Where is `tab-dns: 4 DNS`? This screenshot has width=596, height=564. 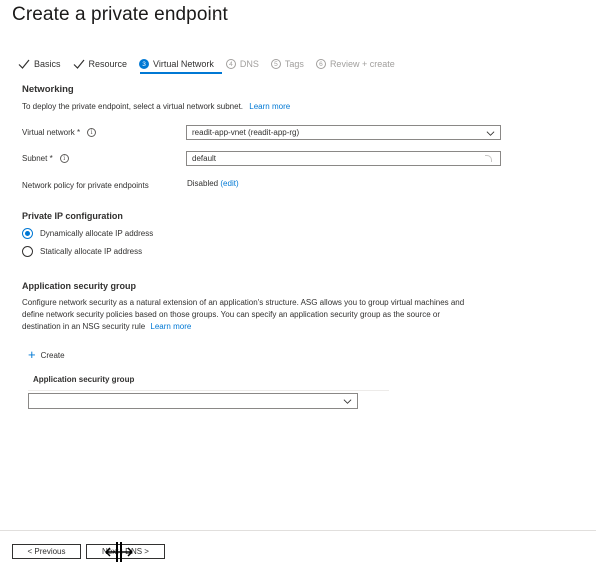 tab-dns: 4 DNS is located at coordinates (242, 64).